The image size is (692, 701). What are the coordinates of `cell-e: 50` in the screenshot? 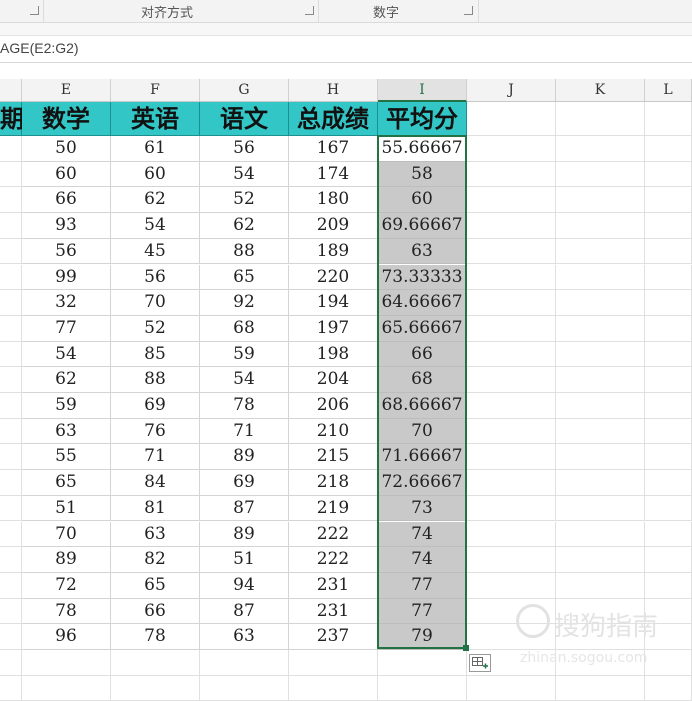 It's located at (66, 149).